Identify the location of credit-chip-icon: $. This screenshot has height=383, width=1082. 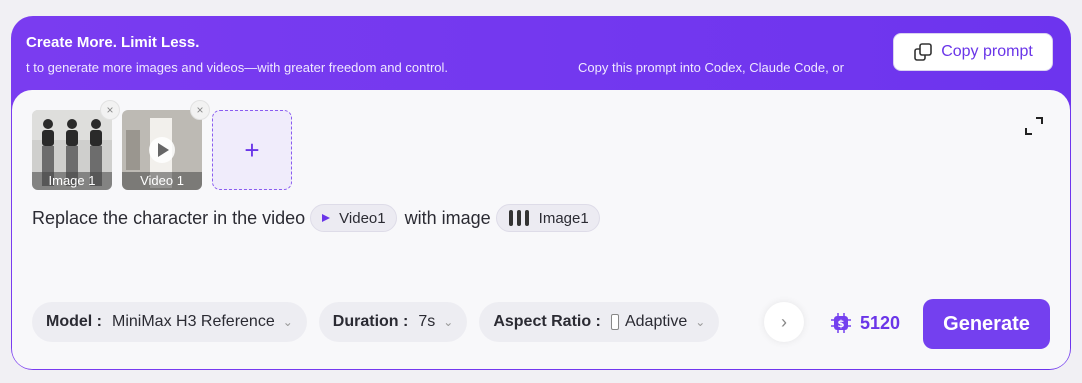
(841, 323).